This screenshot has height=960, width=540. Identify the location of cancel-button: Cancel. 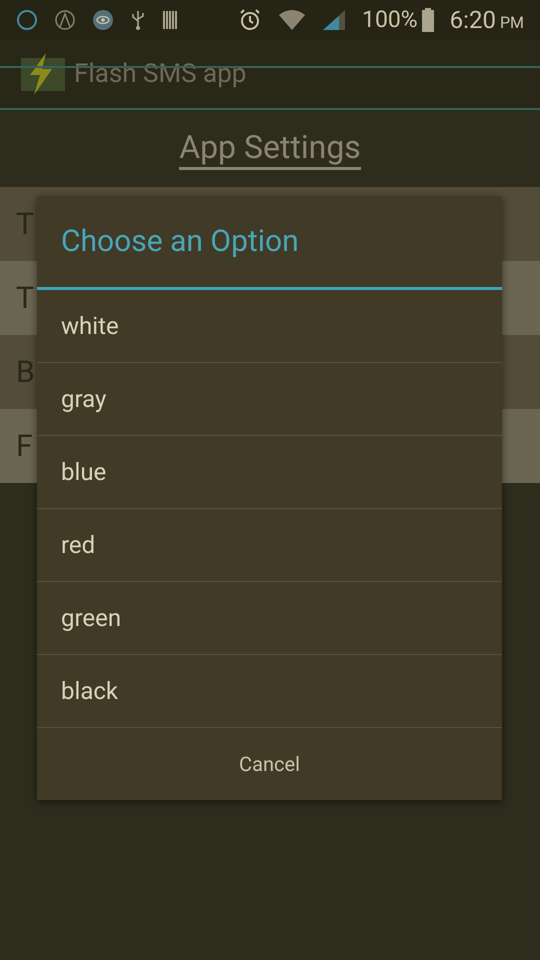
(269, 764).